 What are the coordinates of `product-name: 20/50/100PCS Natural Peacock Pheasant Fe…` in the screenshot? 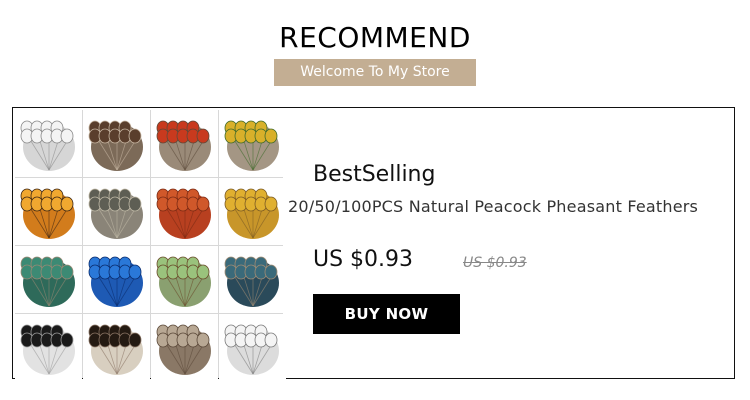 It's located at (493, 207).